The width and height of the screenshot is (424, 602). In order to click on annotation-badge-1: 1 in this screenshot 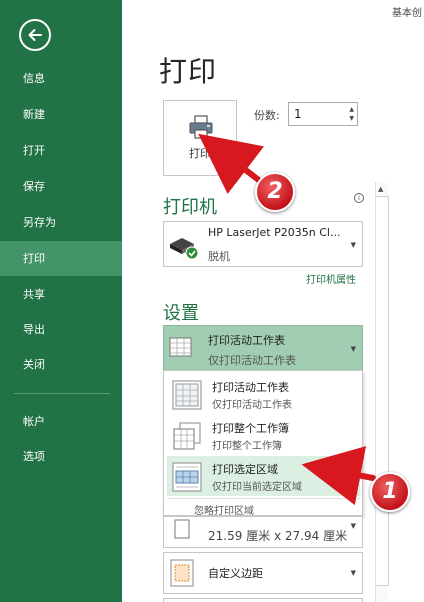, I will do `click(390, 492)`.